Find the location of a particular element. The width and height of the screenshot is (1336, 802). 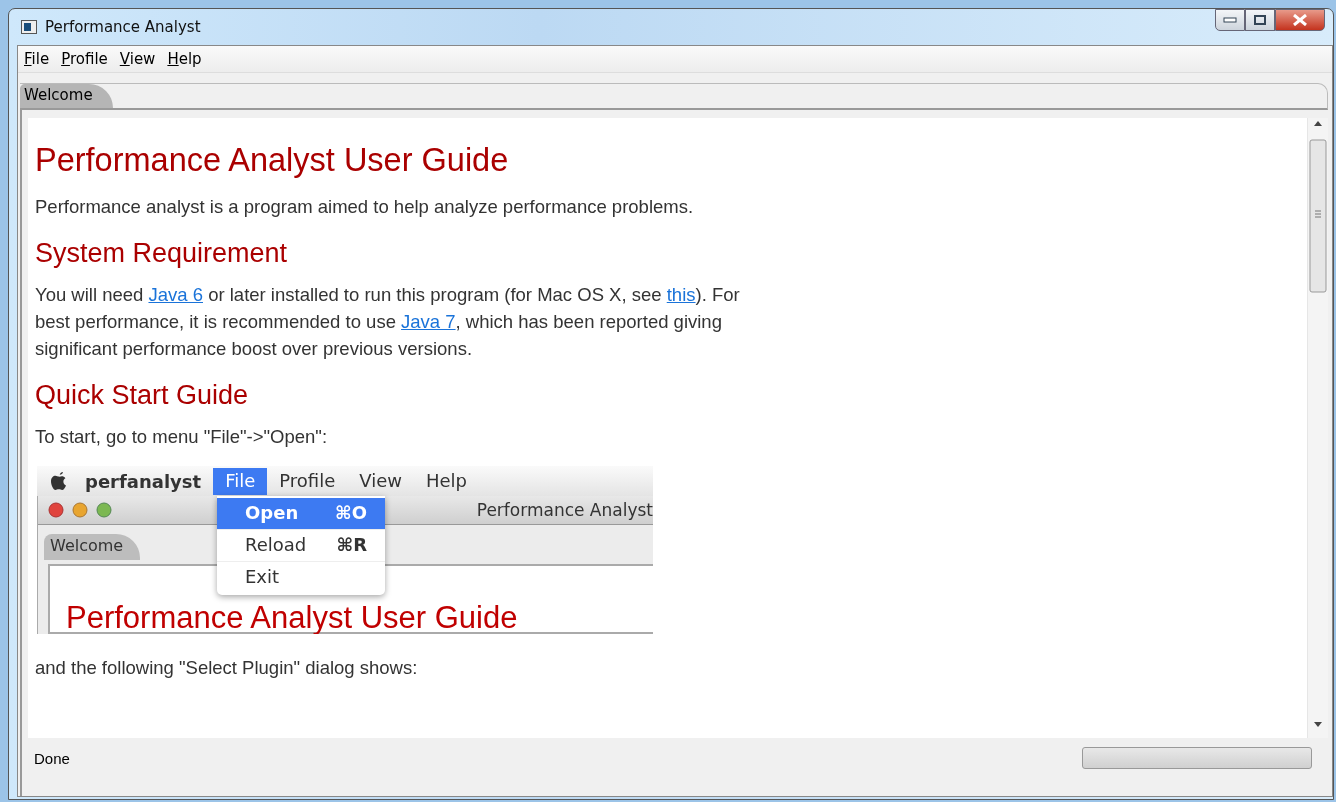

link: this is located at coordinates (681, 294).